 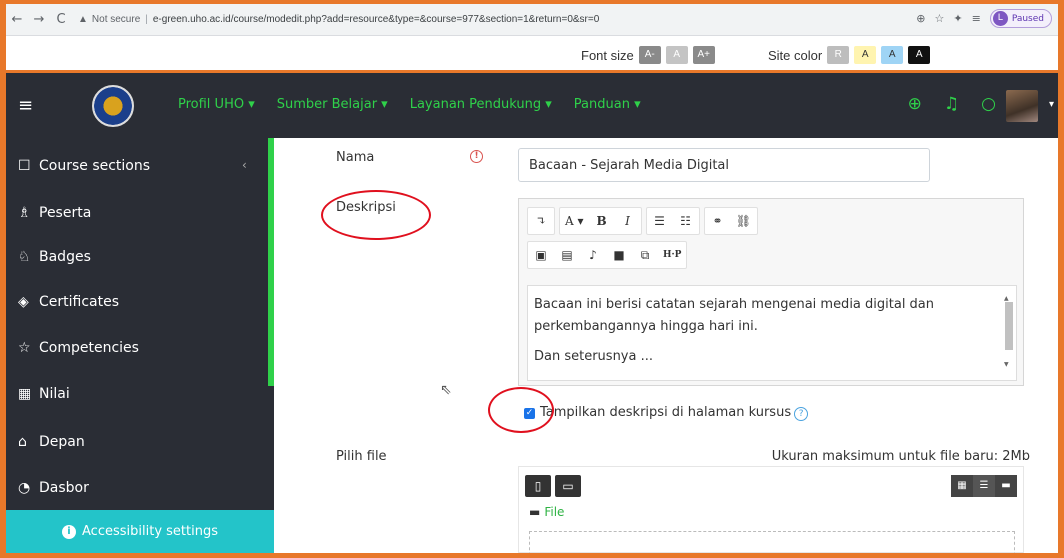 What do you see at coordinates (920, 18) in the screenshot?
I see `zoom-icon: ⊕` at bounding box center [920, 18].